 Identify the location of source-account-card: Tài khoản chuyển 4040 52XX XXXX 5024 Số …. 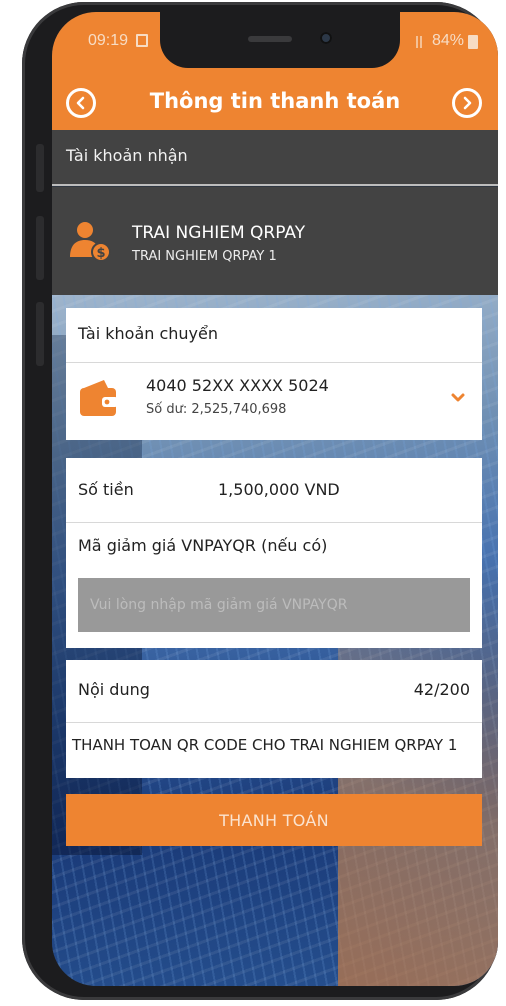
(274, 374).